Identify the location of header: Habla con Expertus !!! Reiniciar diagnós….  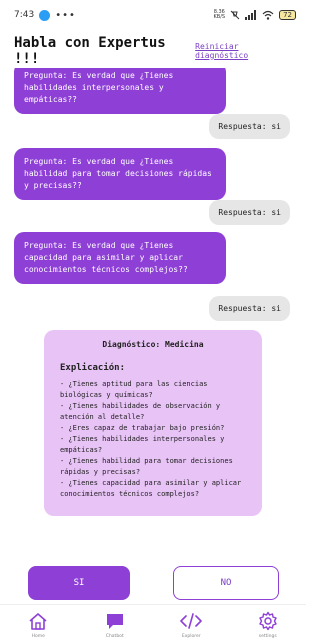
(153, 51).